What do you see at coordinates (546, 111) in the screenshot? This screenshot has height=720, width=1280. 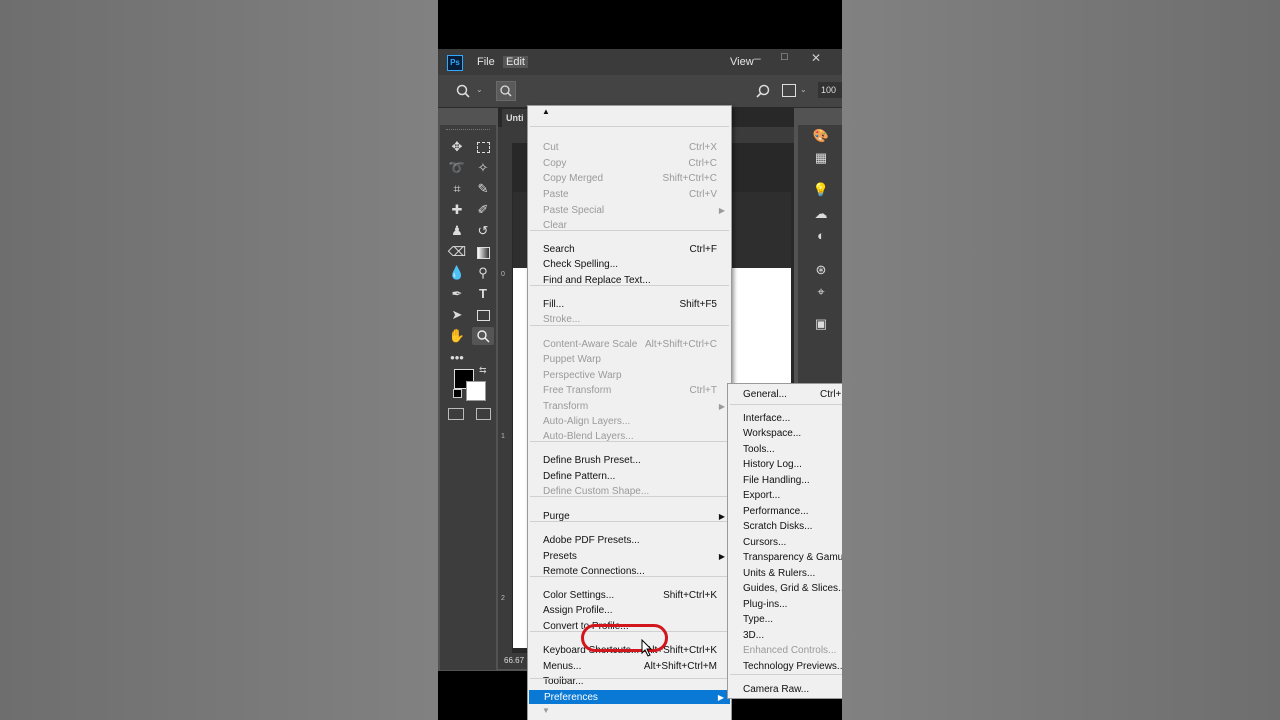 I see `menu-scroll-up-icon: ▲` at bounding box center [546, 111].